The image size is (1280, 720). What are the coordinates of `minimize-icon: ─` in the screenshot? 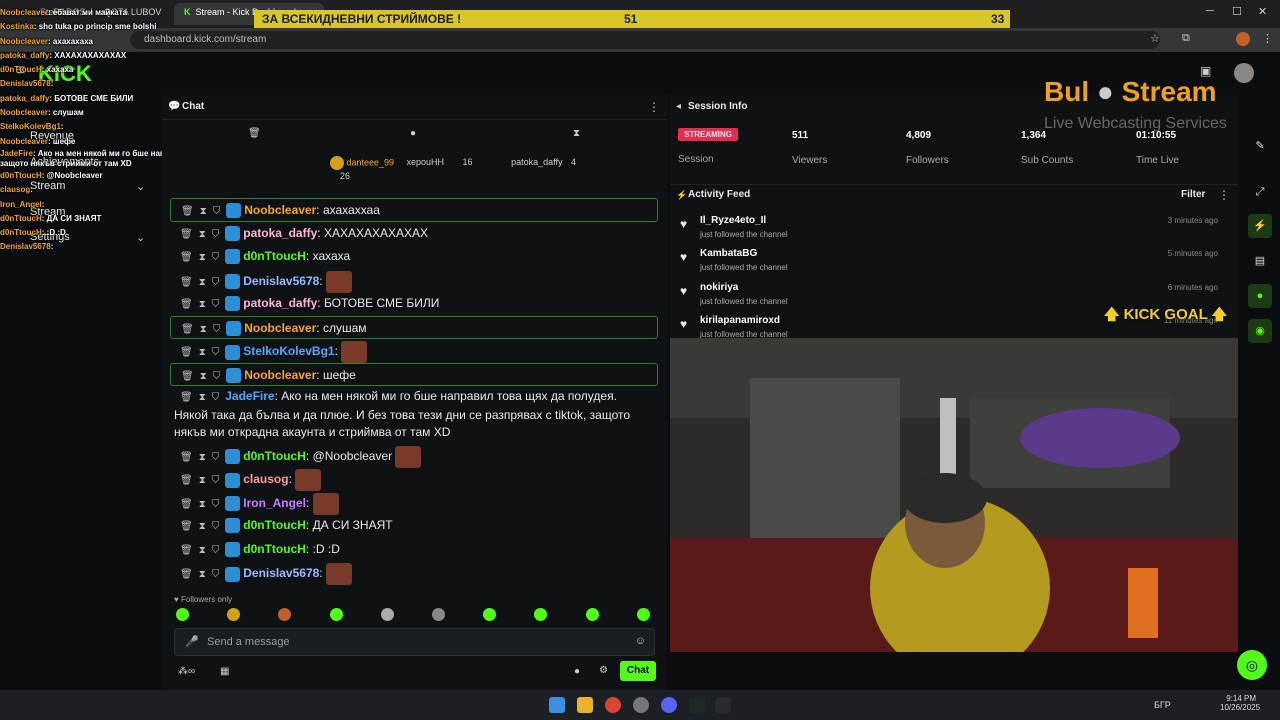 It's located at (1210, 11).